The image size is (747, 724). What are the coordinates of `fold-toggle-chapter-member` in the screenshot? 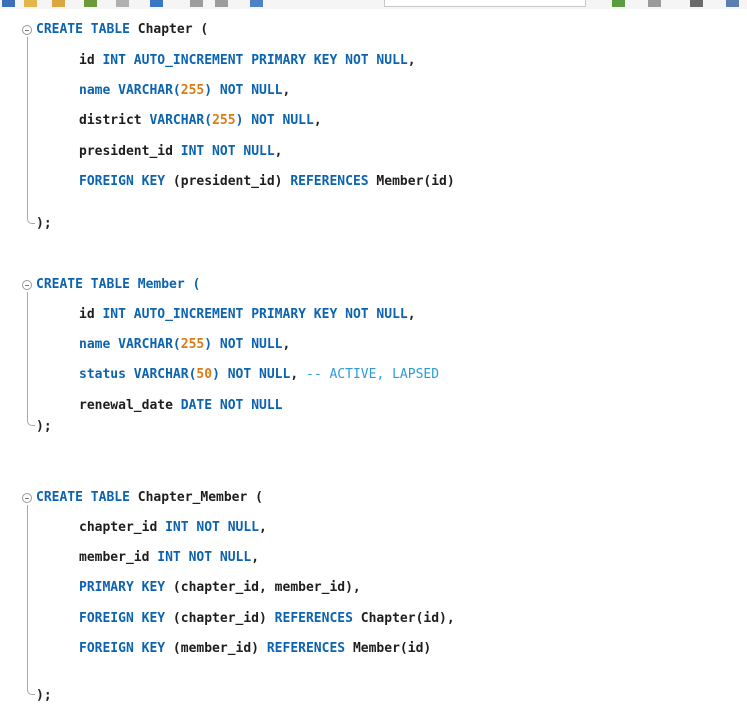 It's located at (27, 498).